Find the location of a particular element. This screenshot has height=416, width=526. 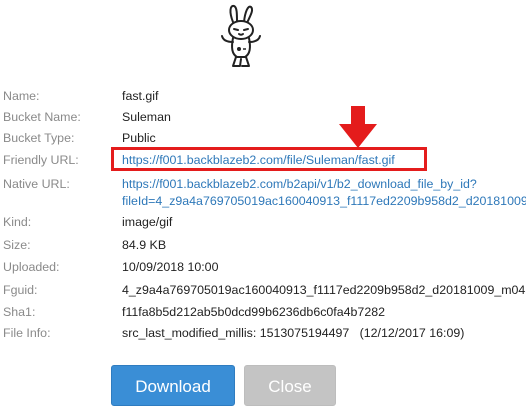

kind-label: Kind: is located at coordinates (17, 222).